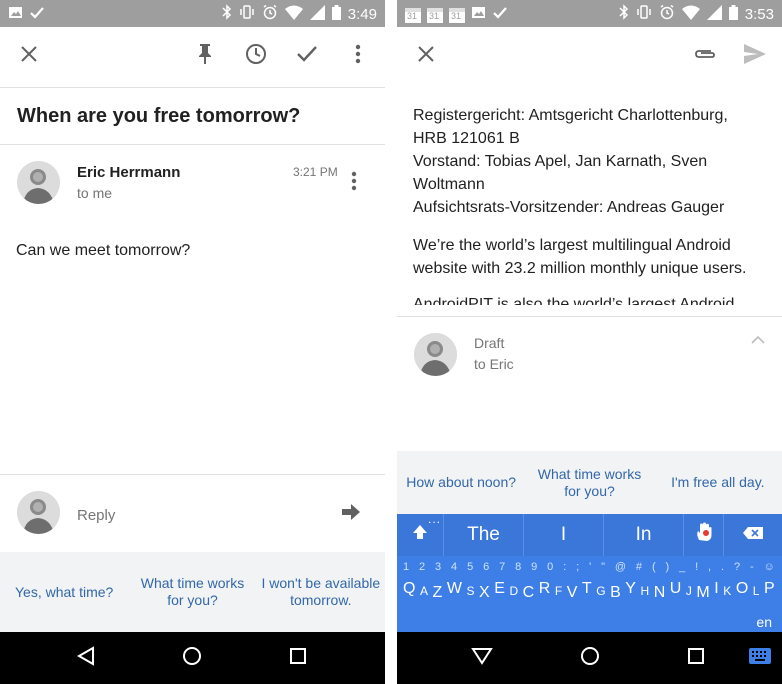 This screenshot has width=782, height=684. Describe the element at coordinates (470, 567) in the screenshot. I see `key-symbol: 5` at that location.